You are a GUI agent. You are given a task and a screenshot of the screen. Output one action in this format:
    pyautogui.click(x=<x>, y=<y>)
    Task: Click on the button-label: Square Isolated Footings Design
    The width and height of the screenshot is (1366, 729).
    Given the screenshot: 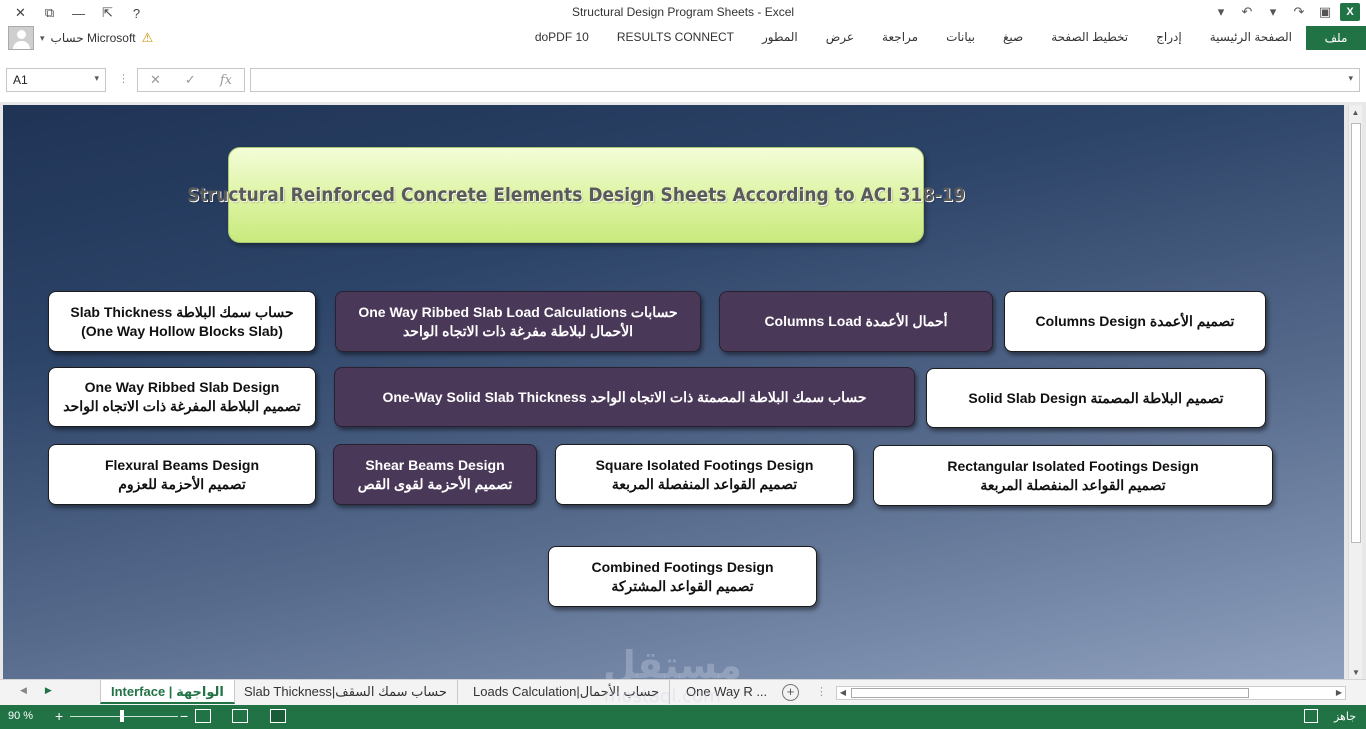 What is the action you would take?
    pyautogui.click(x=704, y=464)
    